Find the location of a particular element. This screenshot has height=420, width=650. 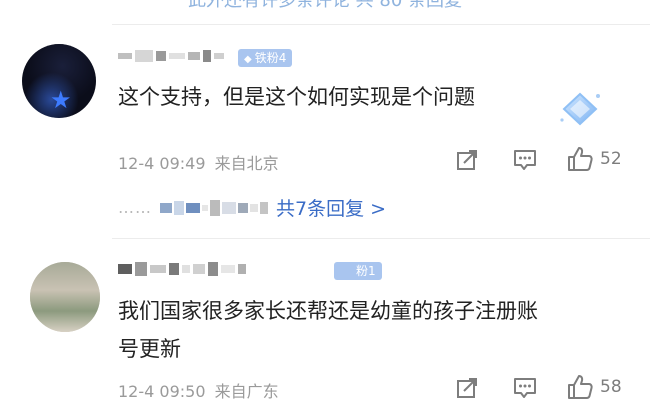

like-count: 52 is located at coordinates (611, 159).